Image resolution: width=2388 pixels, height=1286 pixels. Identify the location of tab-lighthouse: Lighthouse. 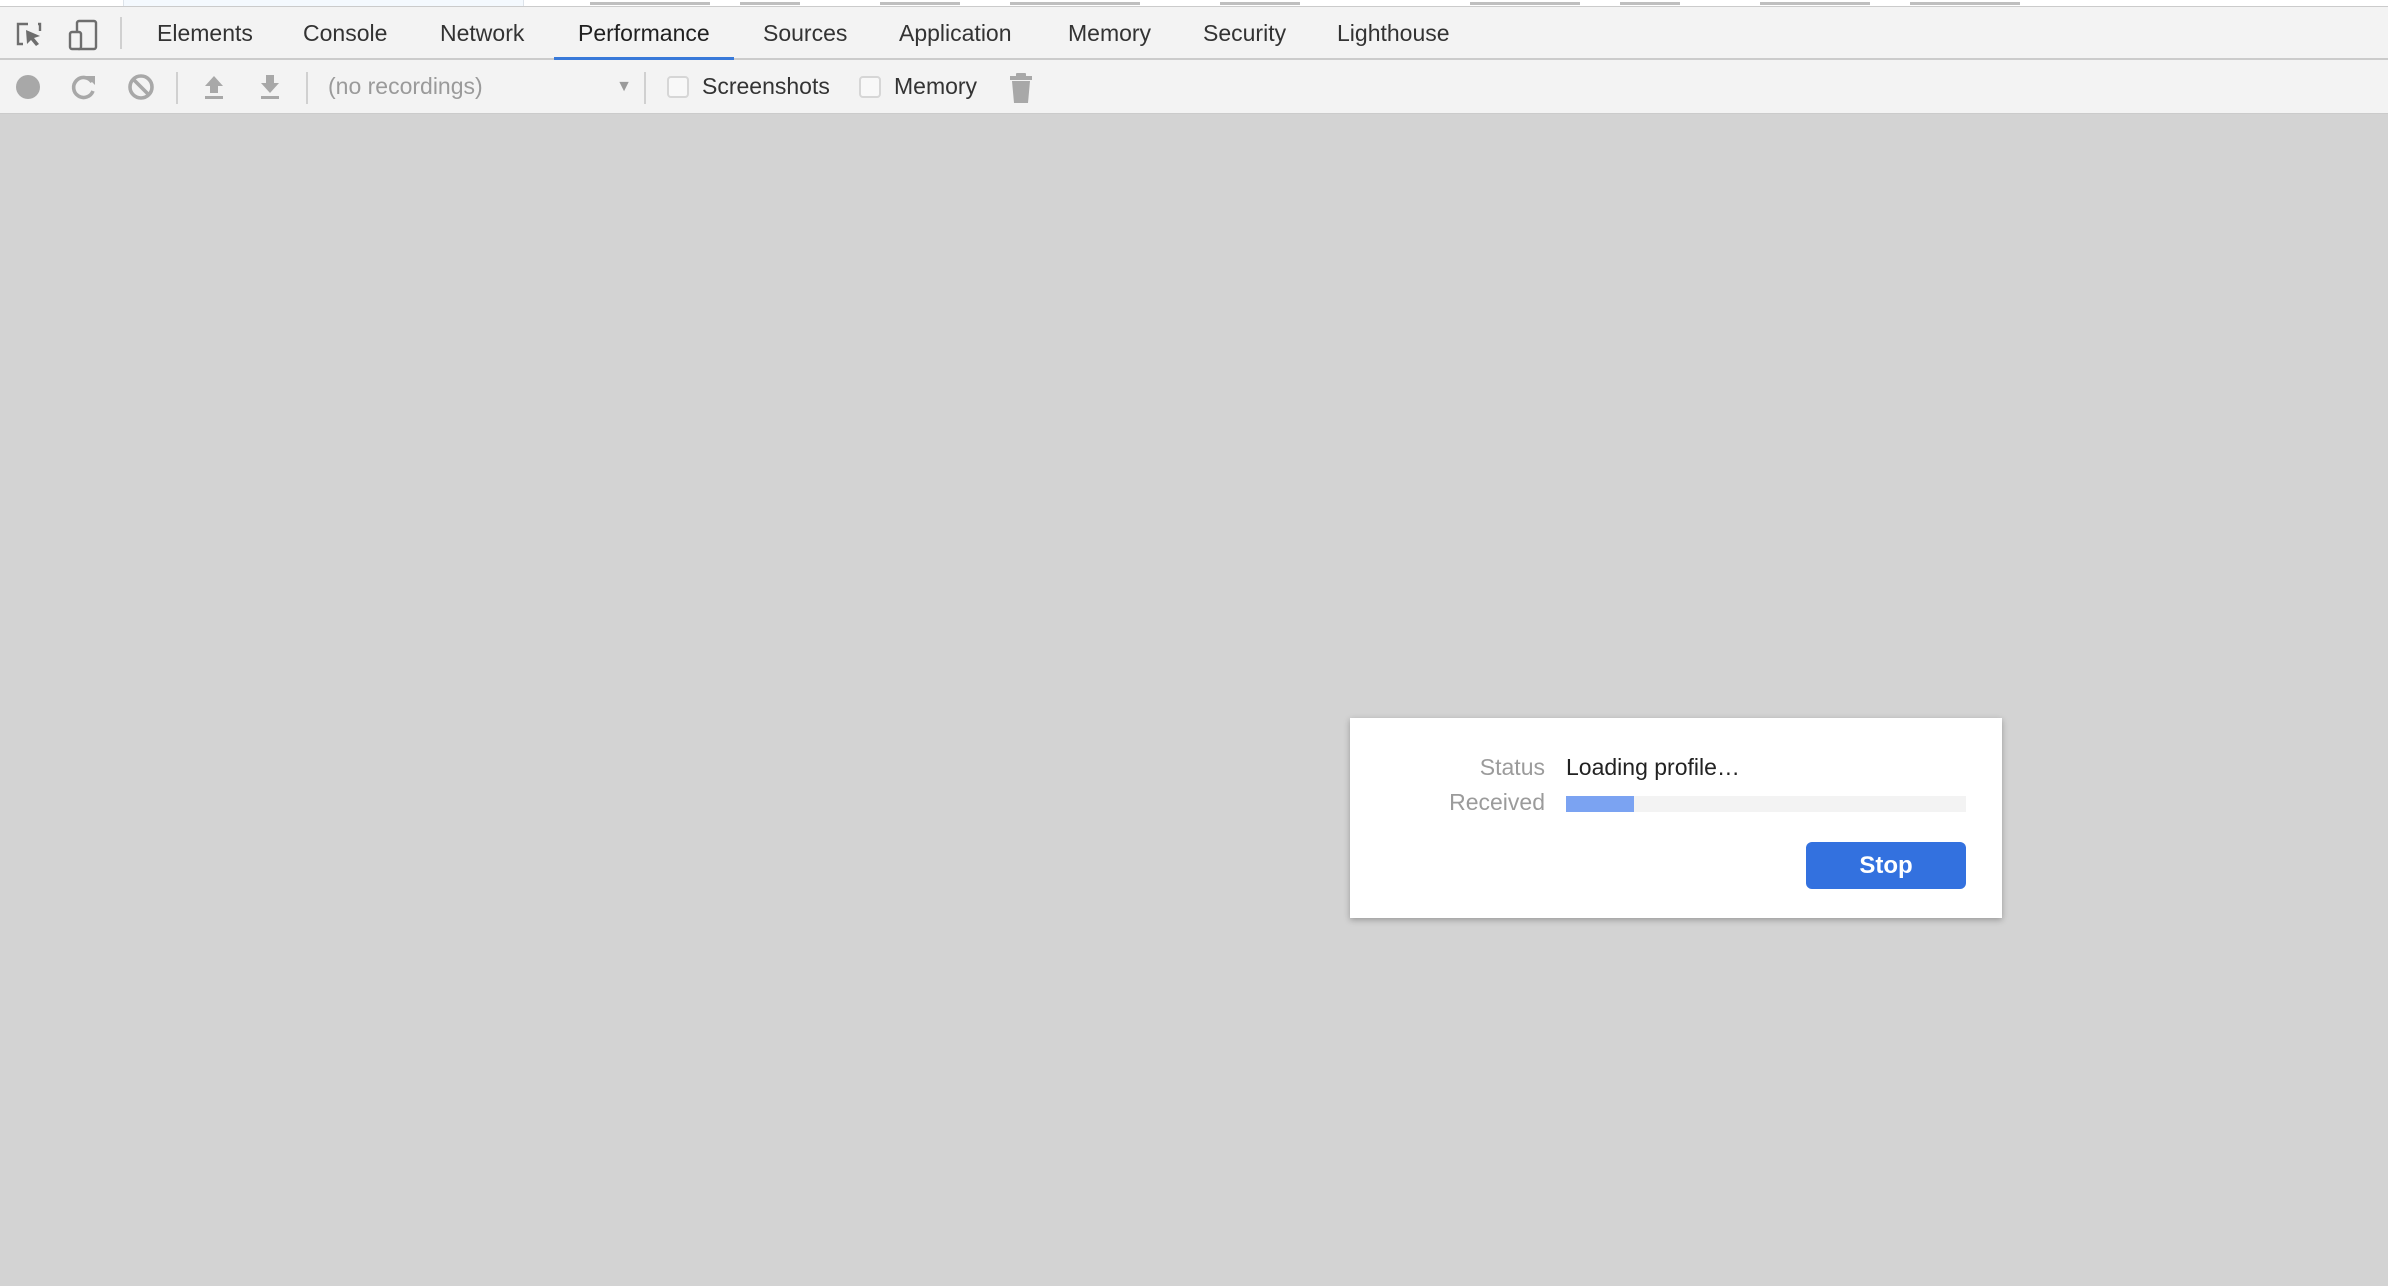
(1393, 33).